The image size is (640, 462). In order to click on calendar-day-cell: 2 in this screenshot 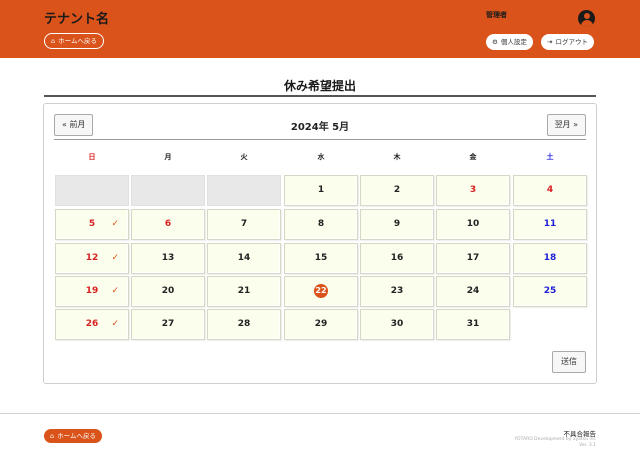, I will do `click(397, 190)`.